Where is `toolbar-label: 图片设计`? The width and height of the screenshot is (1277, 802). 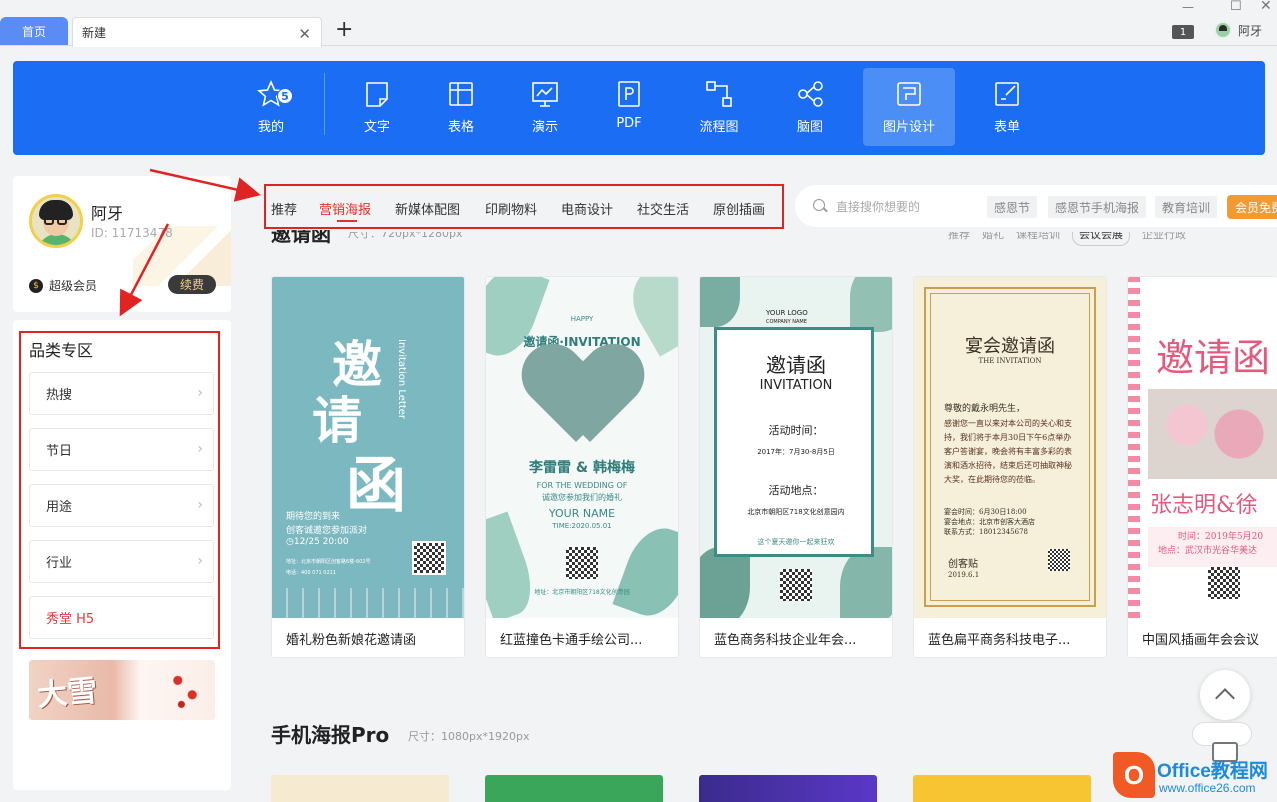 toolbar-label: 图片设计 is located at coordinates (908, 127).